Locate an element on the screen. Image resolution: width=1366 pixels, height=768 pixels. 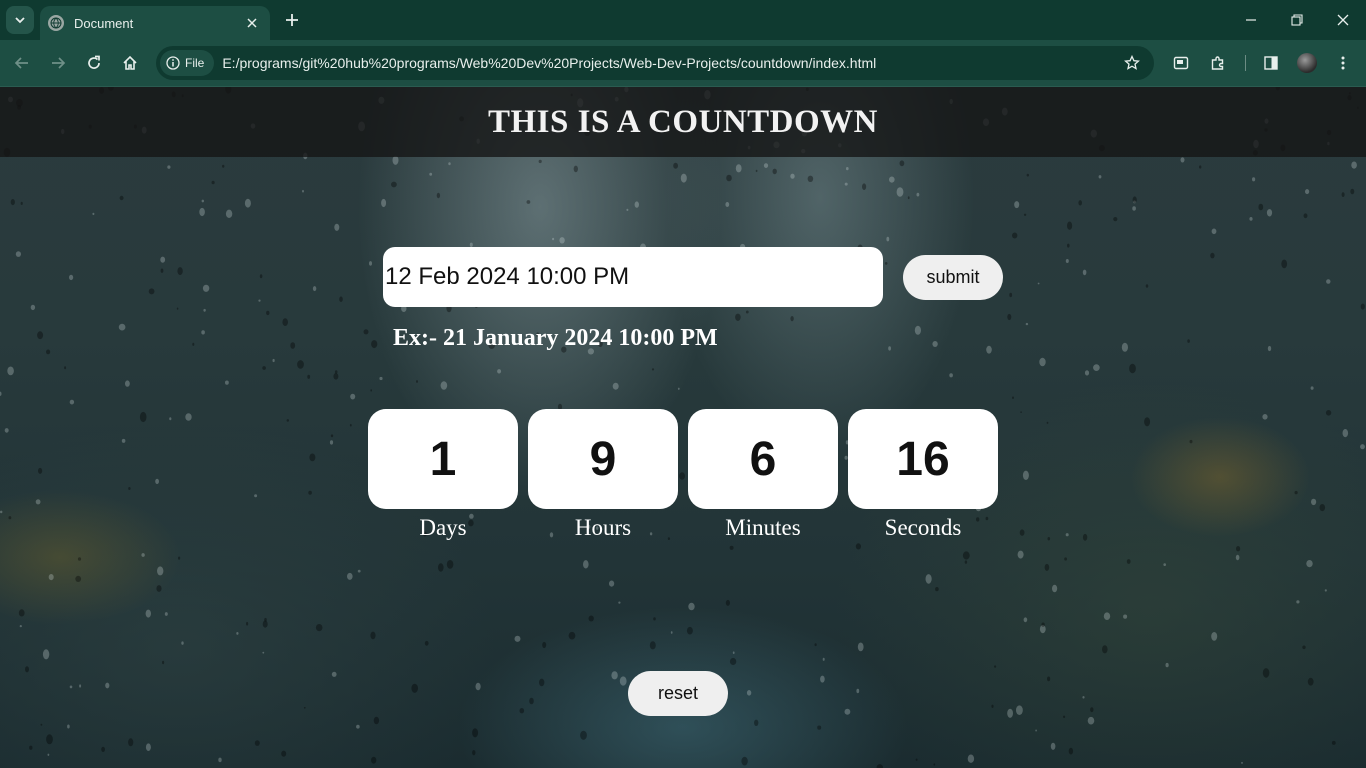
media-icon is located at coordinates (1181, 63).